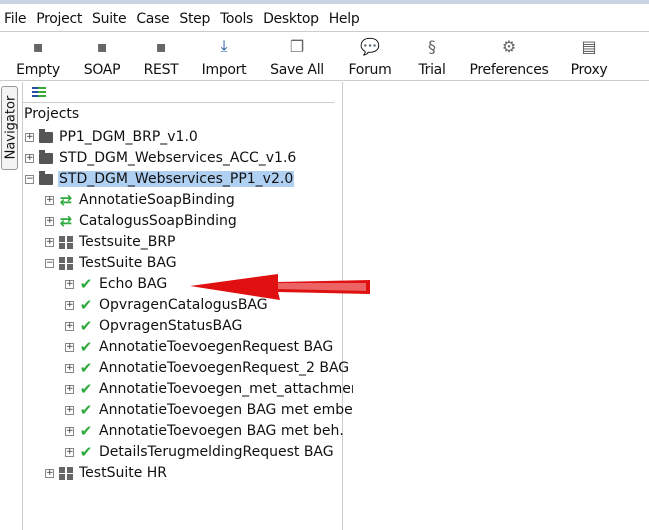  I want to click on toolbar-label: Trial, so click(432, 70).